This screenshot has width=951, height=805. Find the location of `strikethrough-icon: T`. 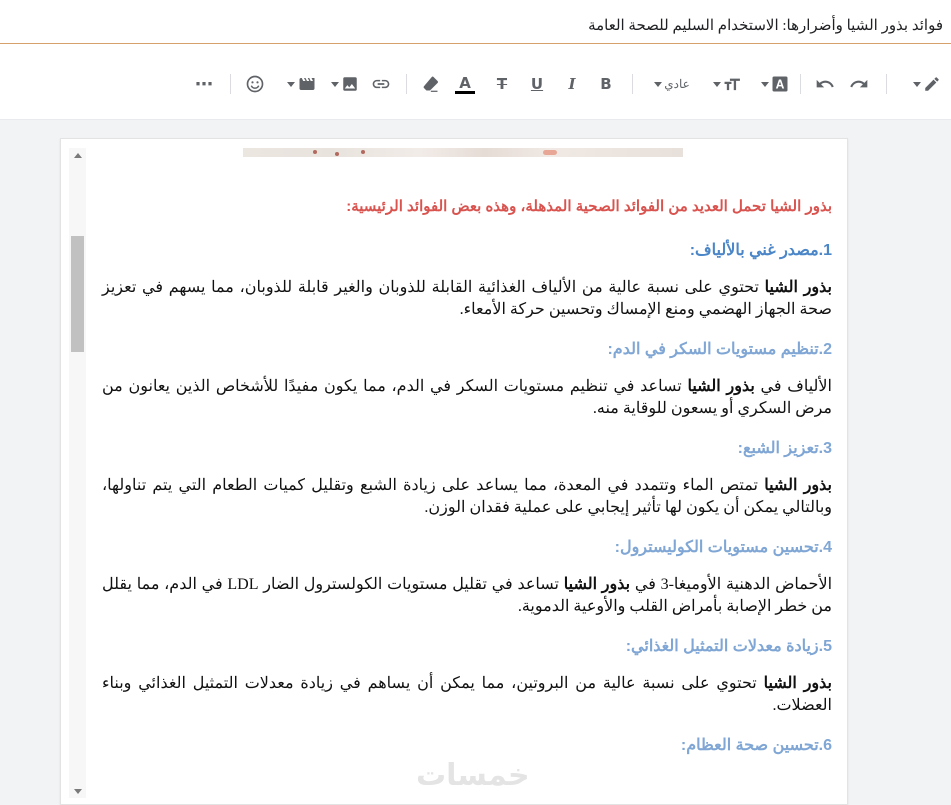

strikethrough-icon: T is located at coordinates (502, 84).